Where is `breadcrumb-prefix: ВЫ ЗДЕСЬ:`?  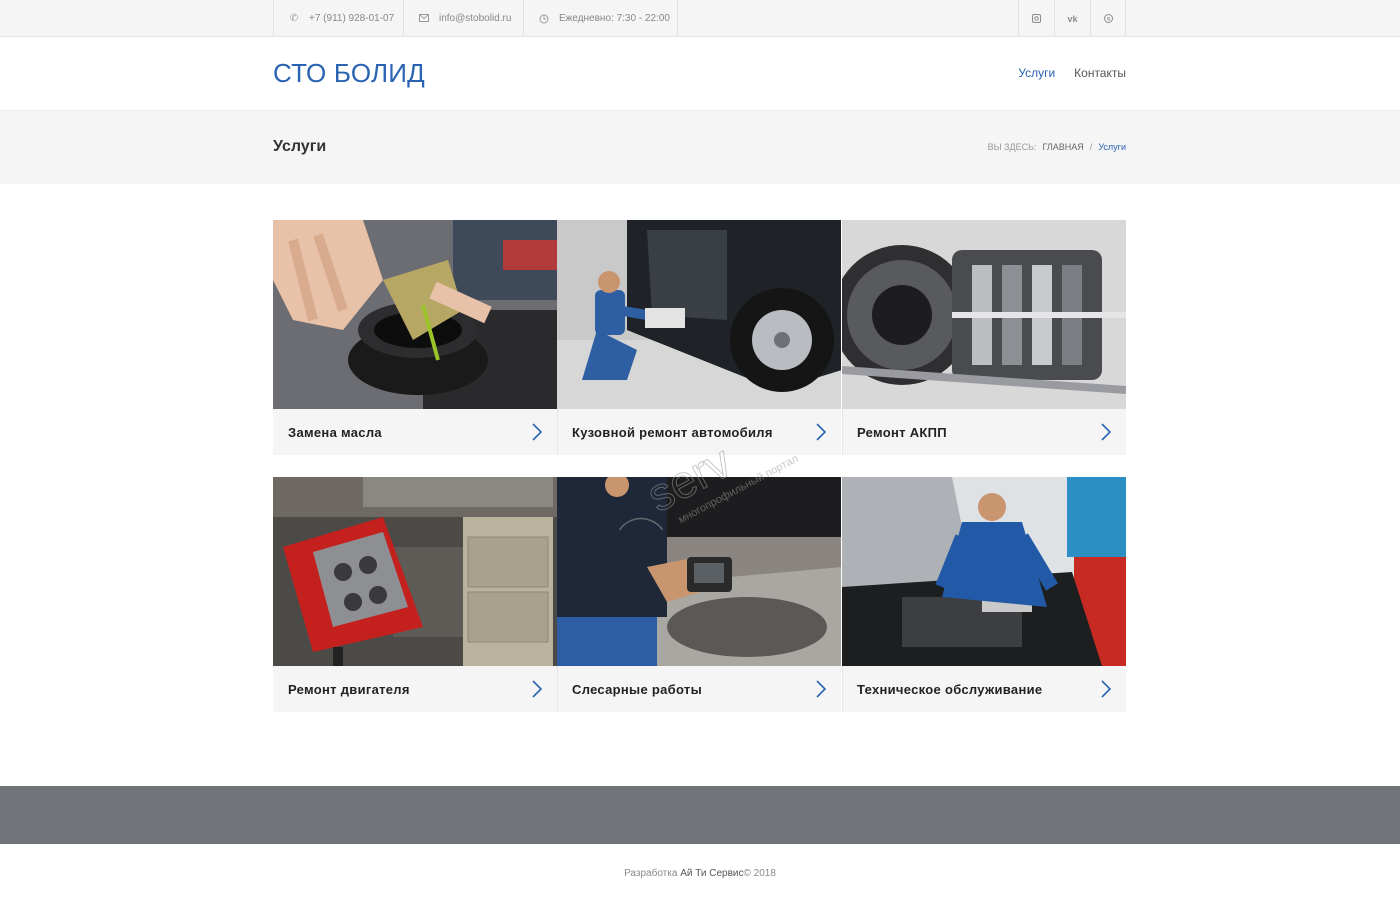
breadcrumb-prefix: ВЫ ЗДЕСЬ: is located at coordinates (1012, 147).